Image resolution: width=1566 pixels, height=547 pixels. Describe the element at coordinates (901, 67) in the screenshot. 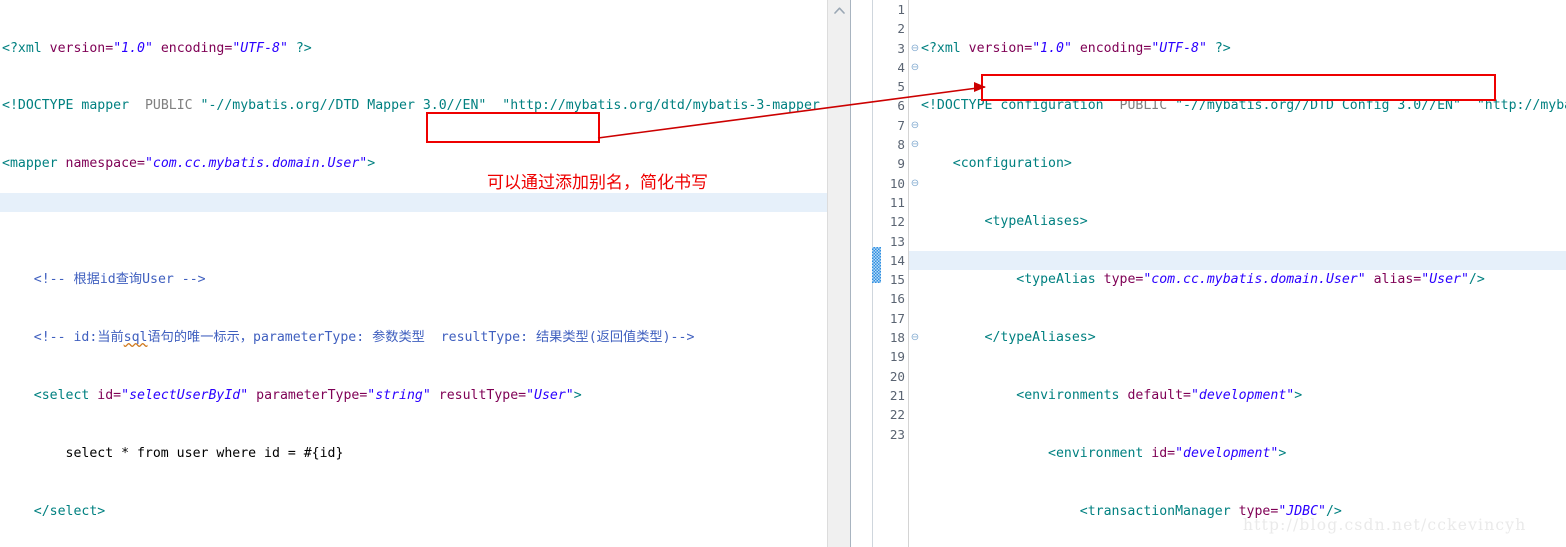

I see `line-number: 4` at that location.